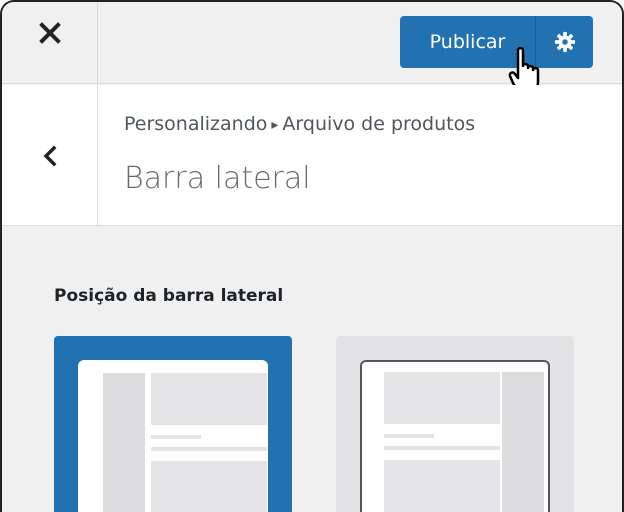 This screenshot has height=512, width=624. I want to click on publish-group: Publicar, so click(496, 42).